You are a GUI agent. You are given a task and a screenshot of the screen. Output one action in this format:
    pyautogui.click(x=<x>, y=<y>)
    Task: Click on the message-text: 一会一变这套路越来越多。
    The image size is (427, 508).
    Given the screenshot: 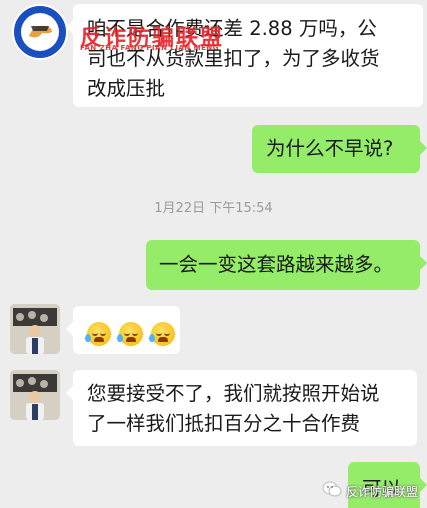 What is the action you would take?
    pyautogui.click(x=276, y=264)
    